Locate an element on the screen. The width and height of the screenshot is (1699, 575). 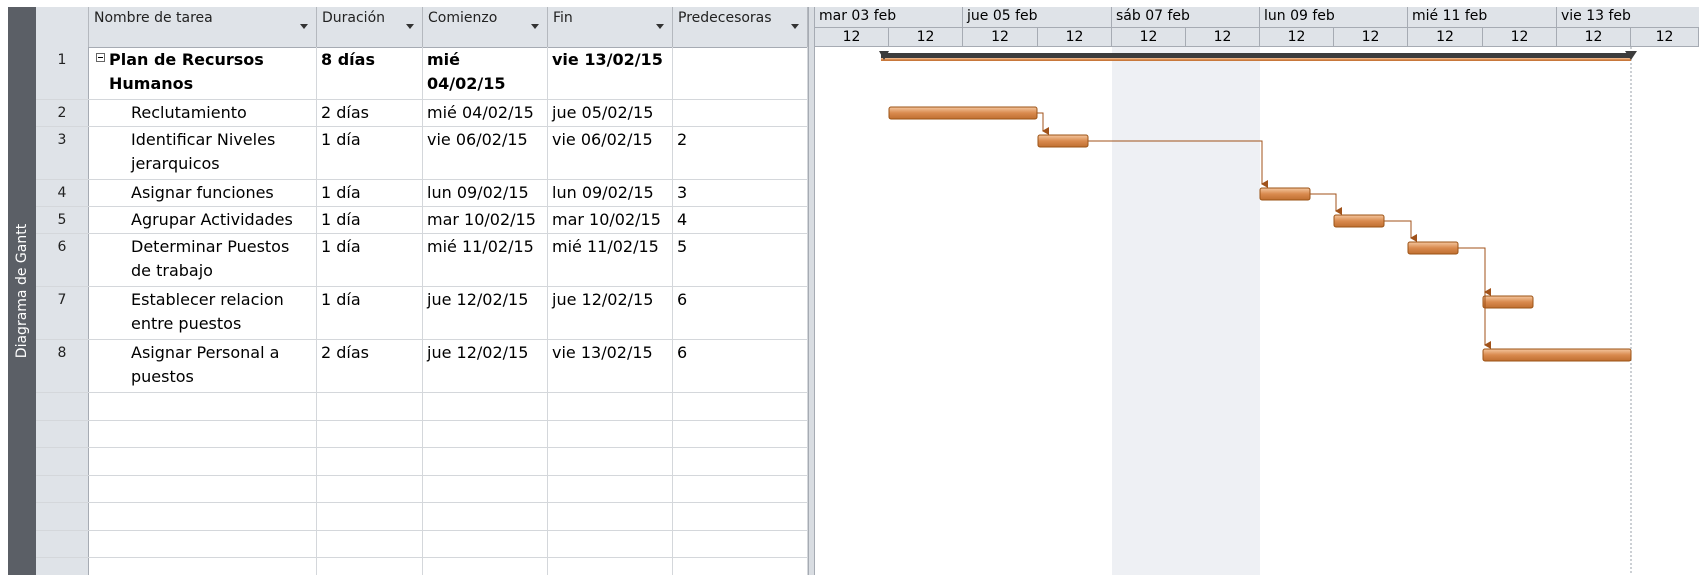
row-id: 8 is located at coordinates (62, 366).